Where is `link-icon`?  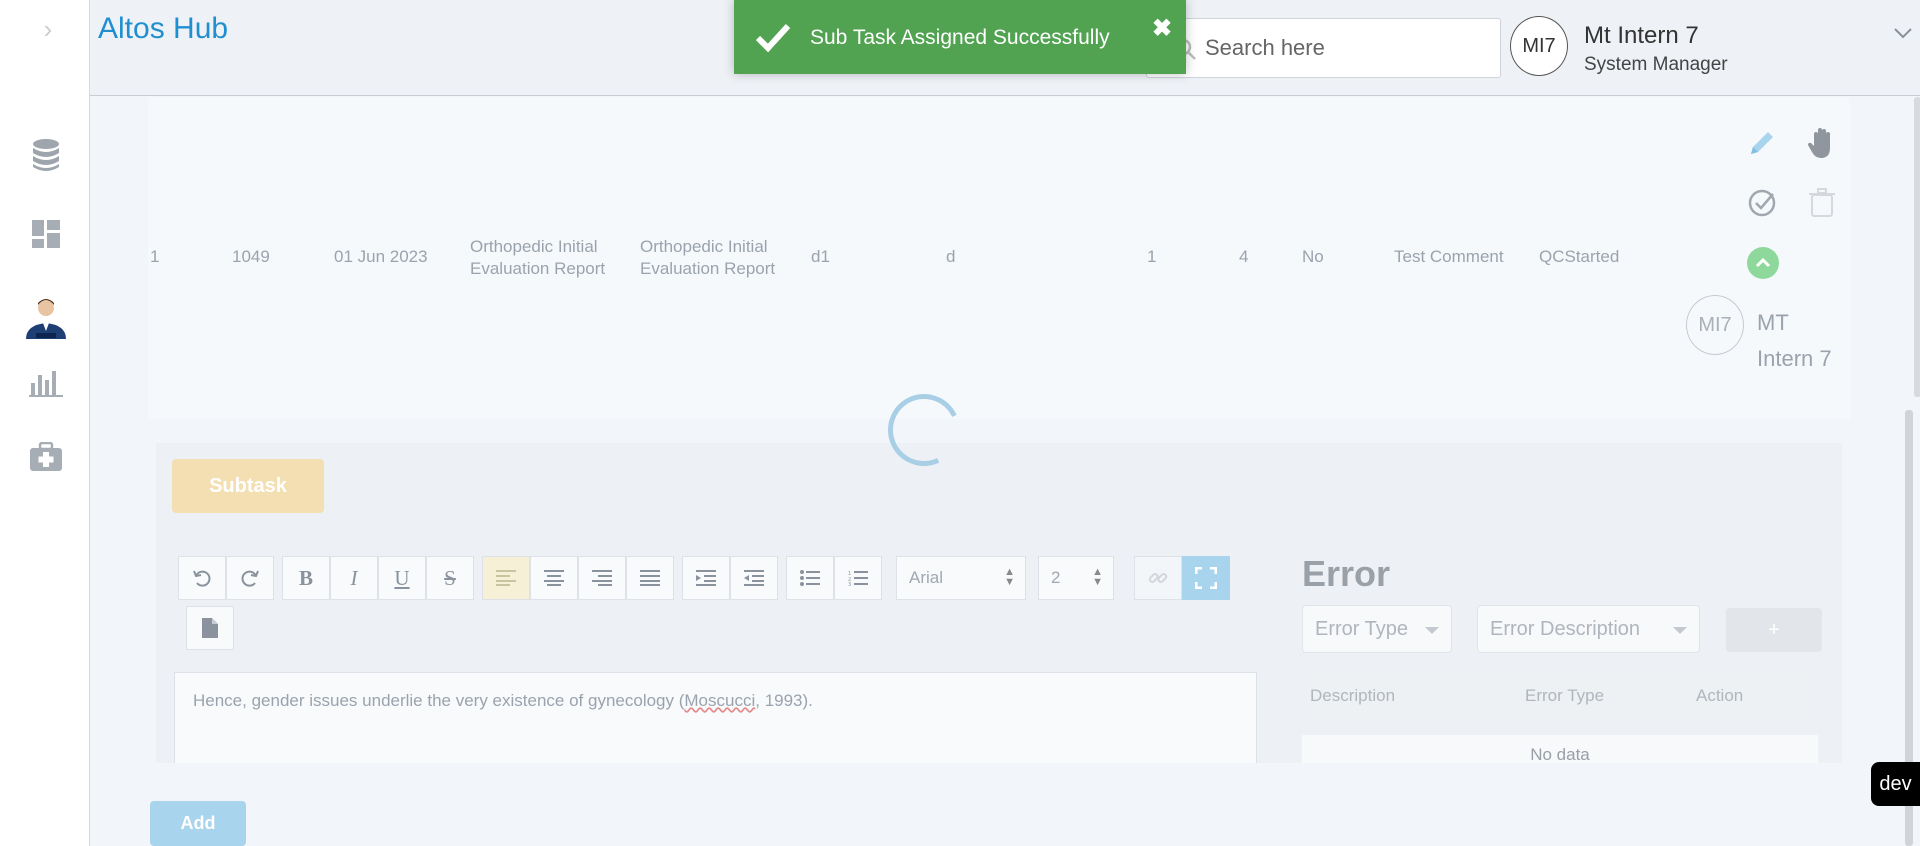
link-icon is located at coordinates (1158, 578).